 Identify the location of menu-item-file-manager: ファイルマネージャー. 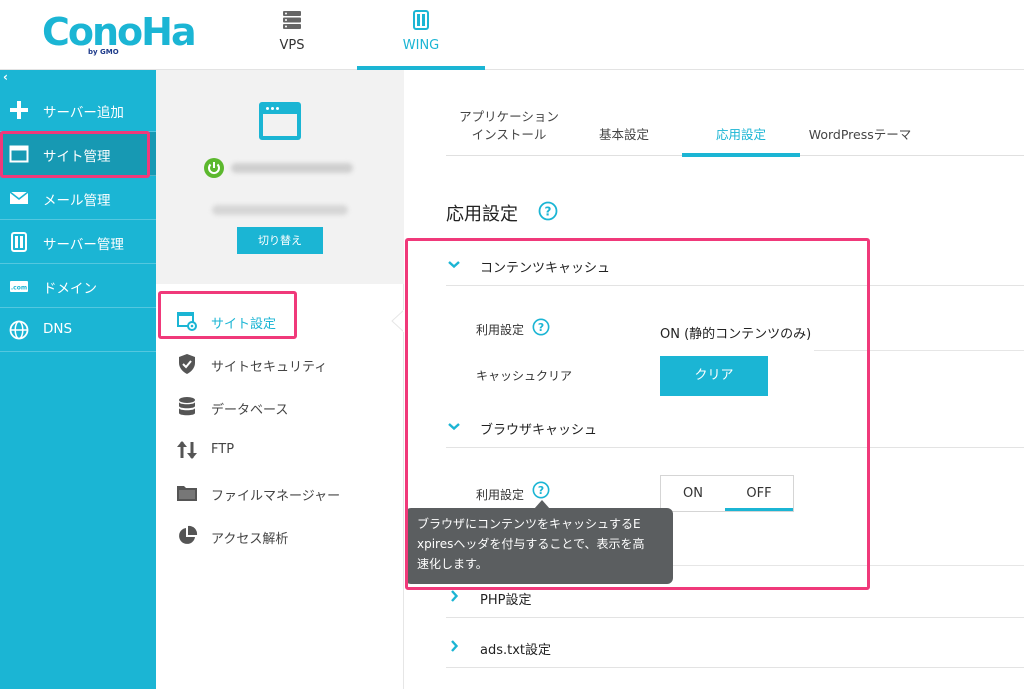
(280, 493).